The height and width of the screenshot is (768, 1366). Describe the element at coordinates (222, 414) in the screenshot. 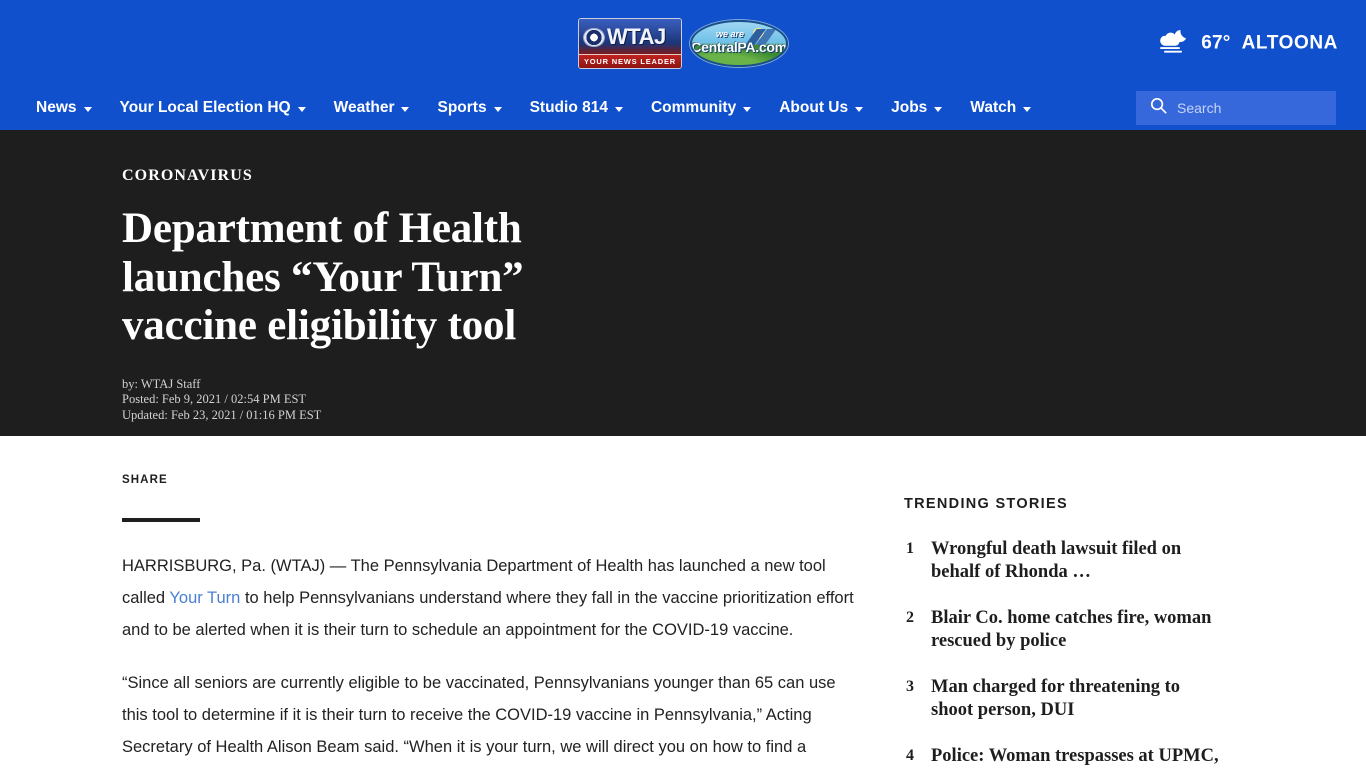

I see `article-updated-date: Updated: Feb 23, 2021 / 01:16 PM EST` at that location.